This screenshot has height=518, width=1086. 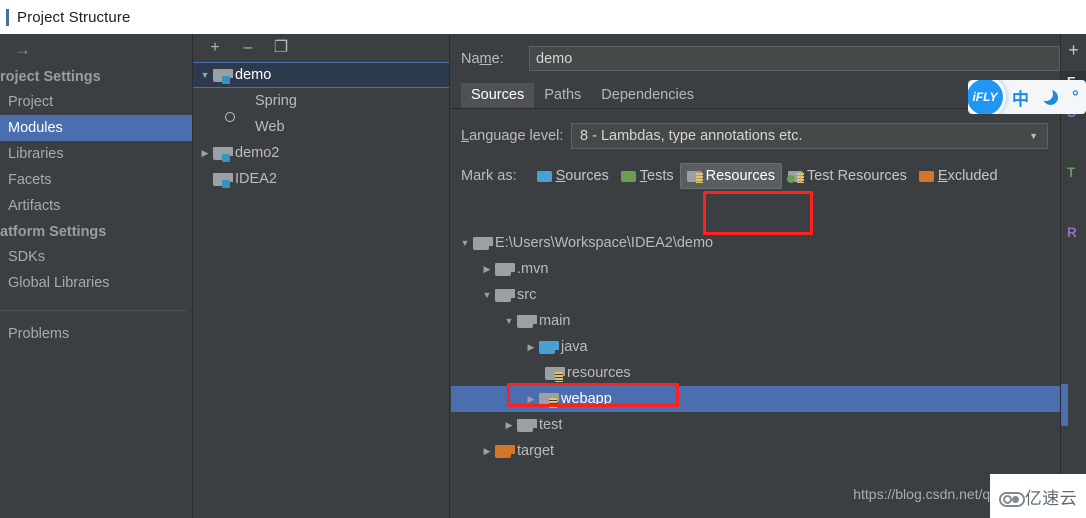 I want to click on source-tree-row-main: ▼ main, so click(x=755, y=321).